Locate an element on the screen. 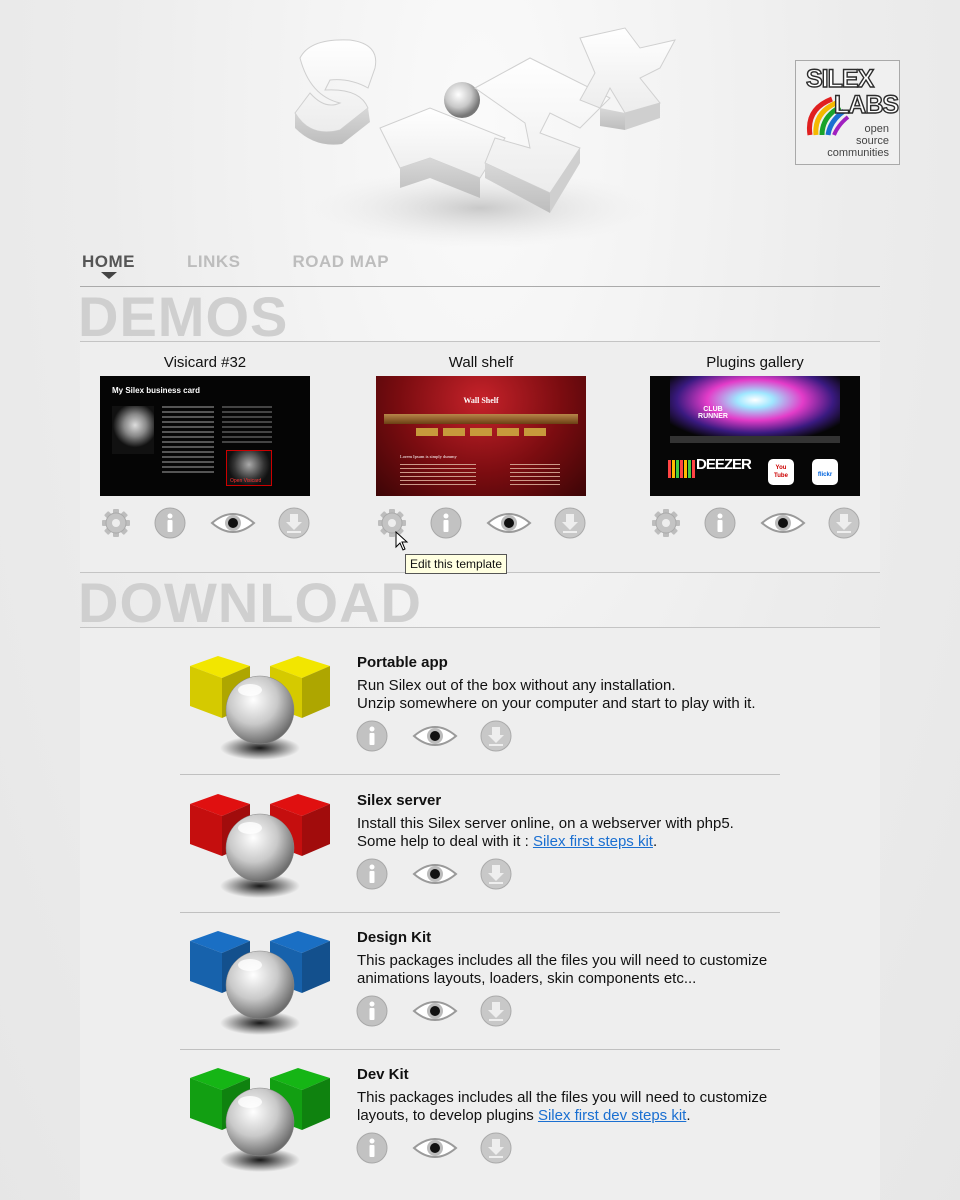 Image resolution: width=960 pixels, height=1200 pixels. youtube-logo: You Tube is located at coordinates (781, 472).